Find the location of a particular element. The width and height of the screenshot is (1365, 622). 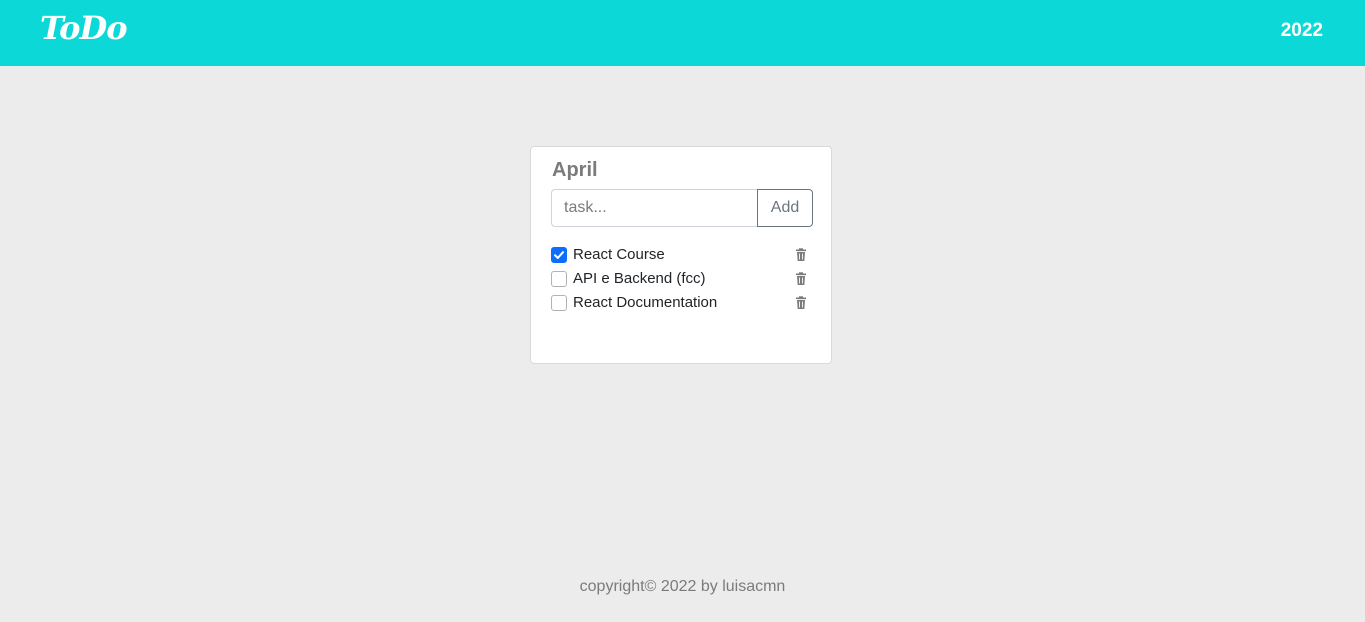

header-year: 2022 is located at coordinates (1301, 30).